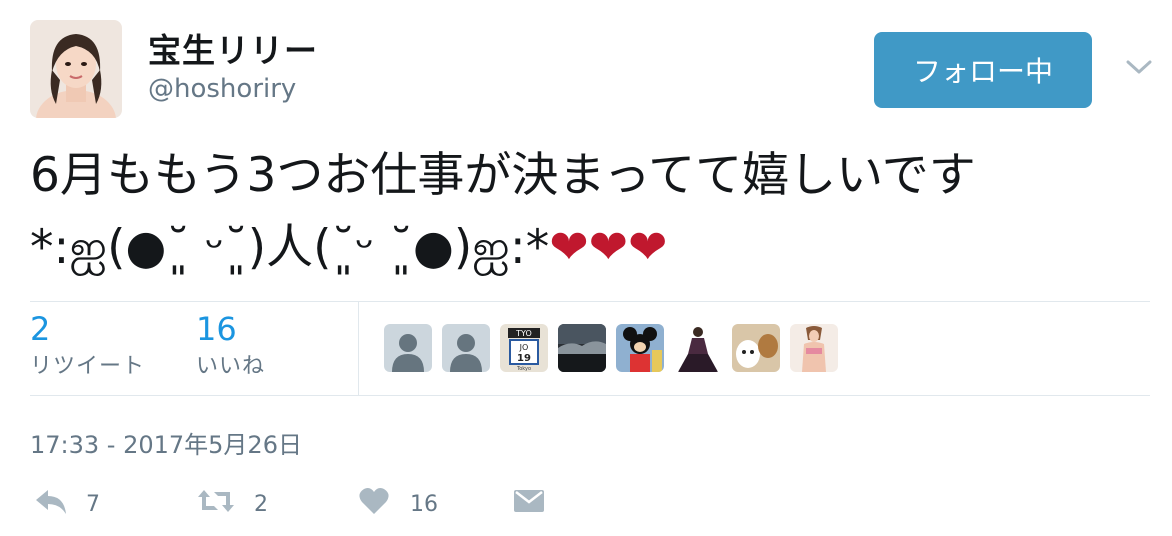  I want to click on dress-figure-photo, so click(698, 348).